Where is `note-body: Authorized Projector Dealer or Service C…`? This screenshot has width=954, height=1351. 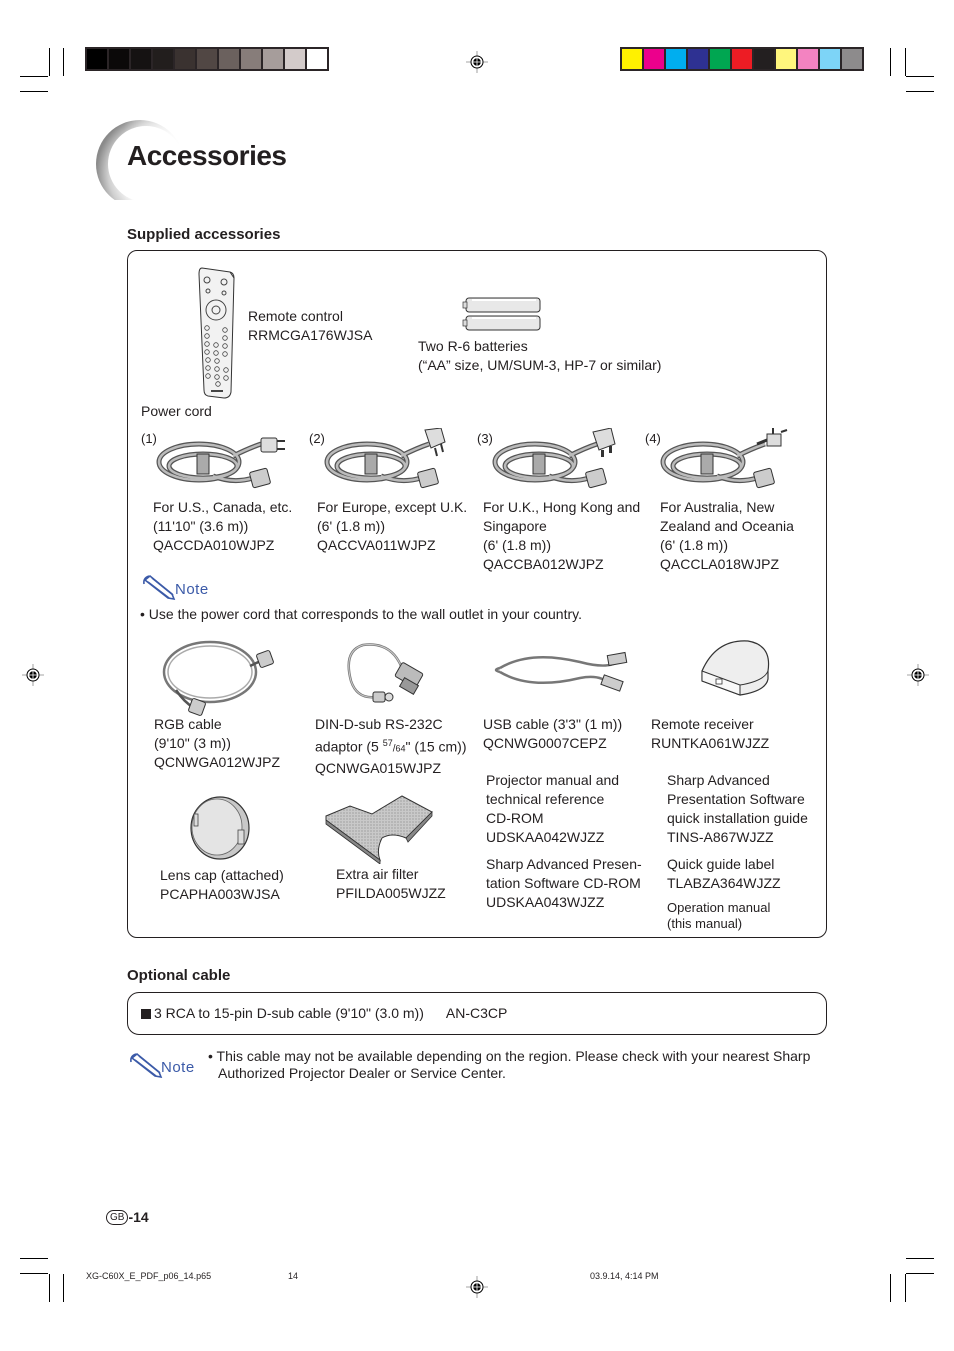
note-body: Authorized Projector Dealer or Service C… is located at coordinates (362, 1073).